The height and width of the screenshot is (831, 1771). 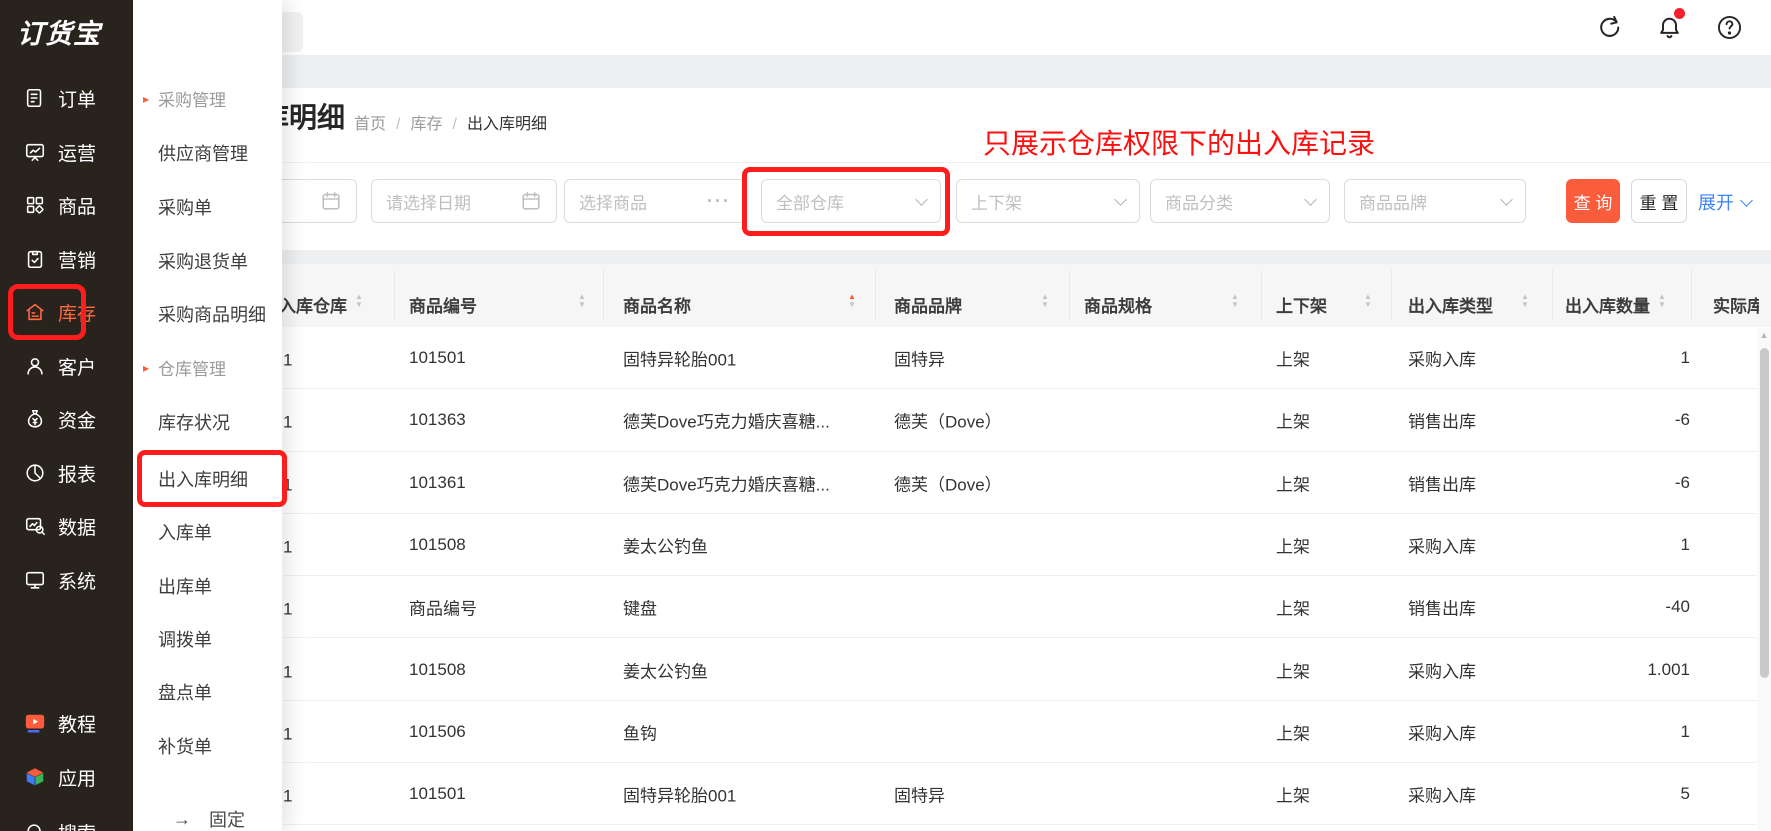 I want to click on warehouse-placeholder: 全部仓库, so click(x=810, y=203).